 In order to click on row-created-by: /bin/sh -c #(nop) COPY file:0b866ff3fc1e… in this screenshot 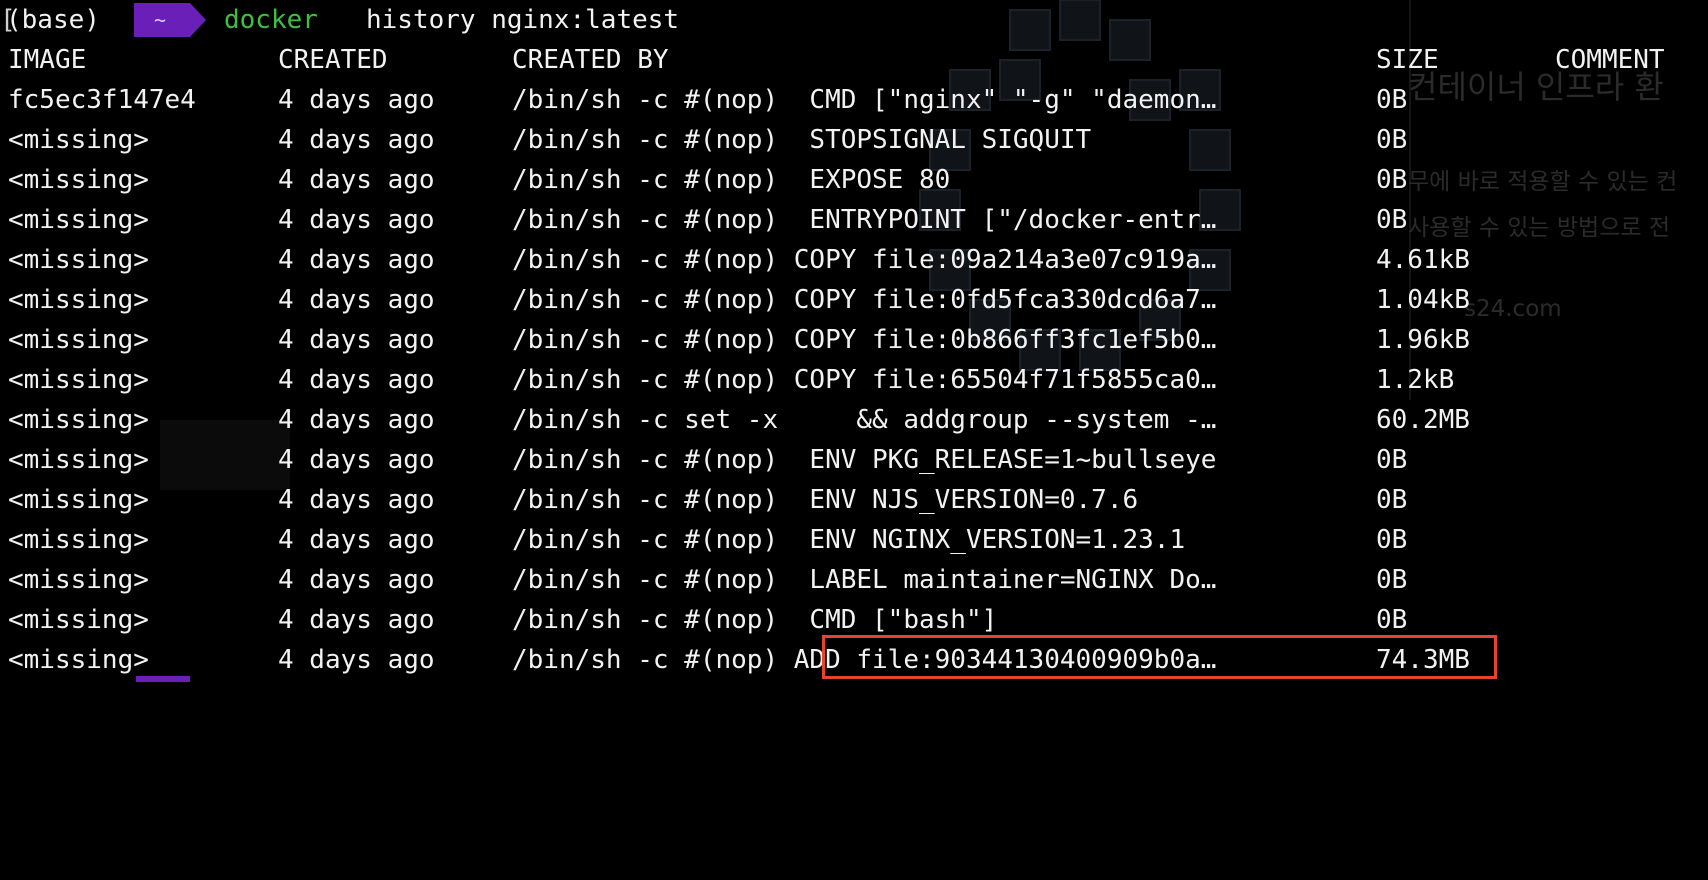, I will do `click(864, 340)`.